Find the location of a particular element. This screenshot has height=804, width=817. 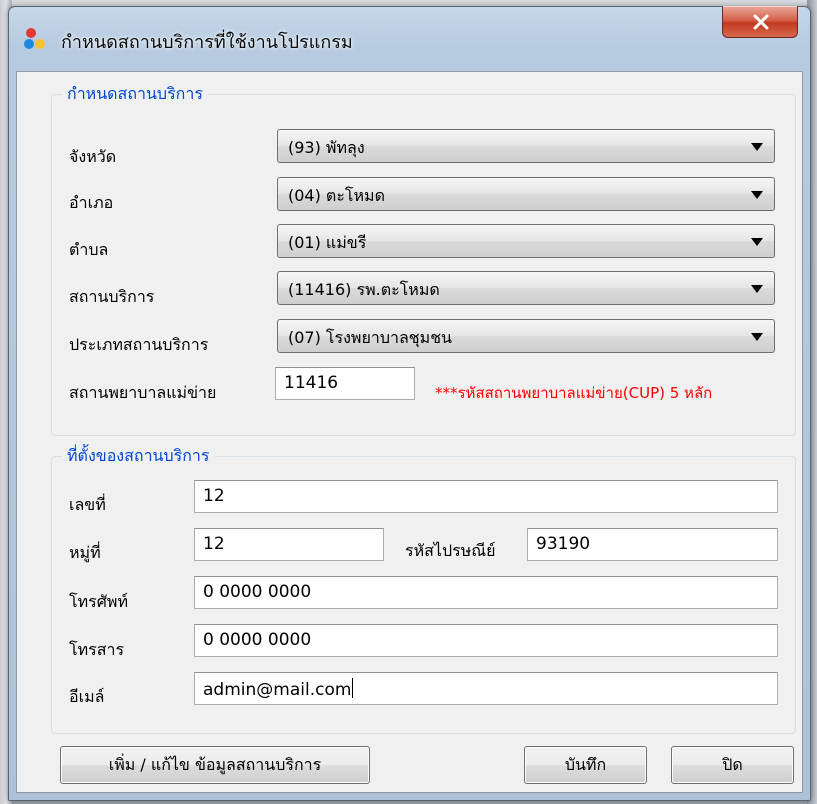

facility-label: สถานบริการ is located at coordinates (112, 296).